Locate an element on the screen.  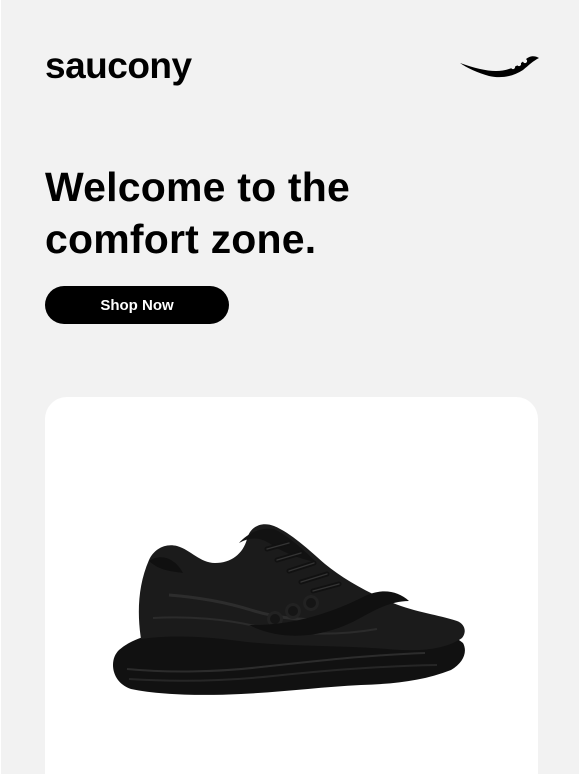
hero-headline-line-2: comfort zone. is located at coordinates (181, 238).